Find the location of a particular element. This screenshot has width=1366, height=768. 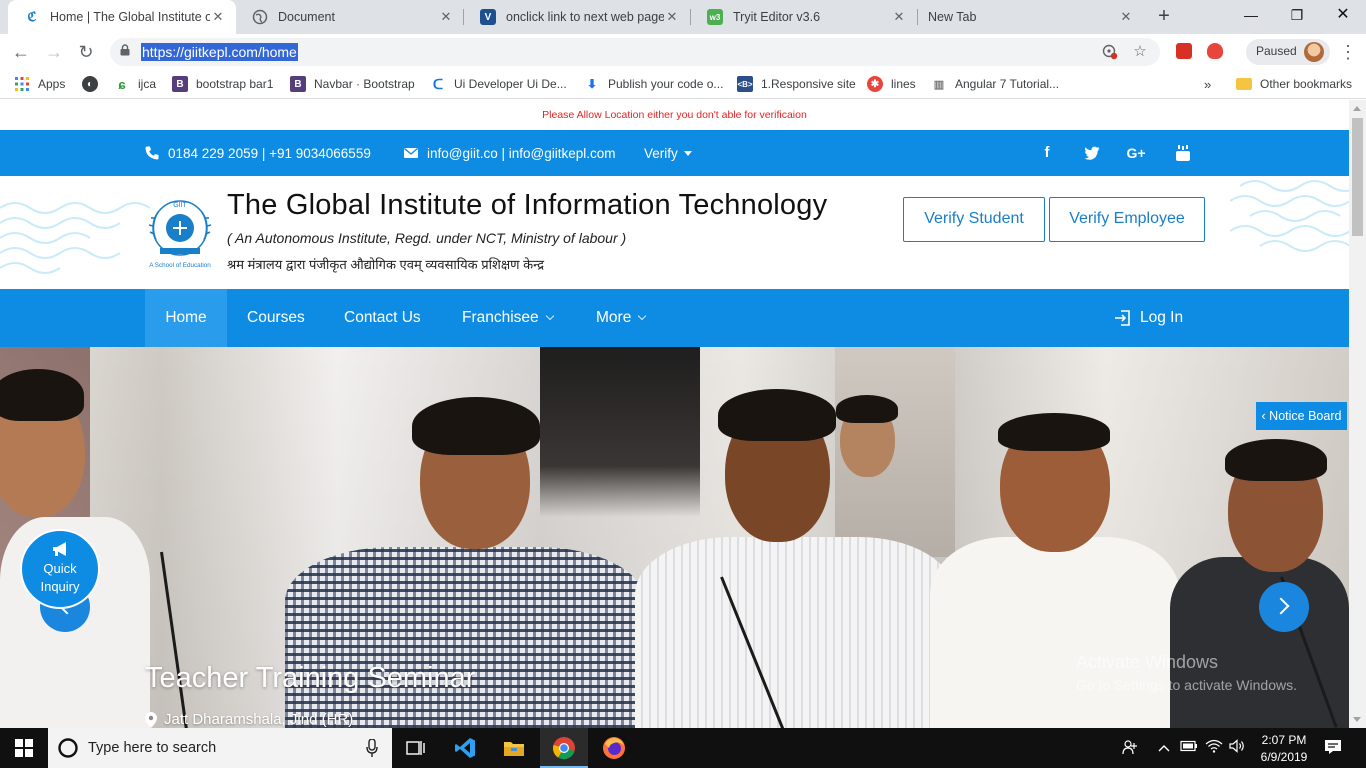

bookmark-ijca: ɕ ijca is located at coordinates (135, 84).